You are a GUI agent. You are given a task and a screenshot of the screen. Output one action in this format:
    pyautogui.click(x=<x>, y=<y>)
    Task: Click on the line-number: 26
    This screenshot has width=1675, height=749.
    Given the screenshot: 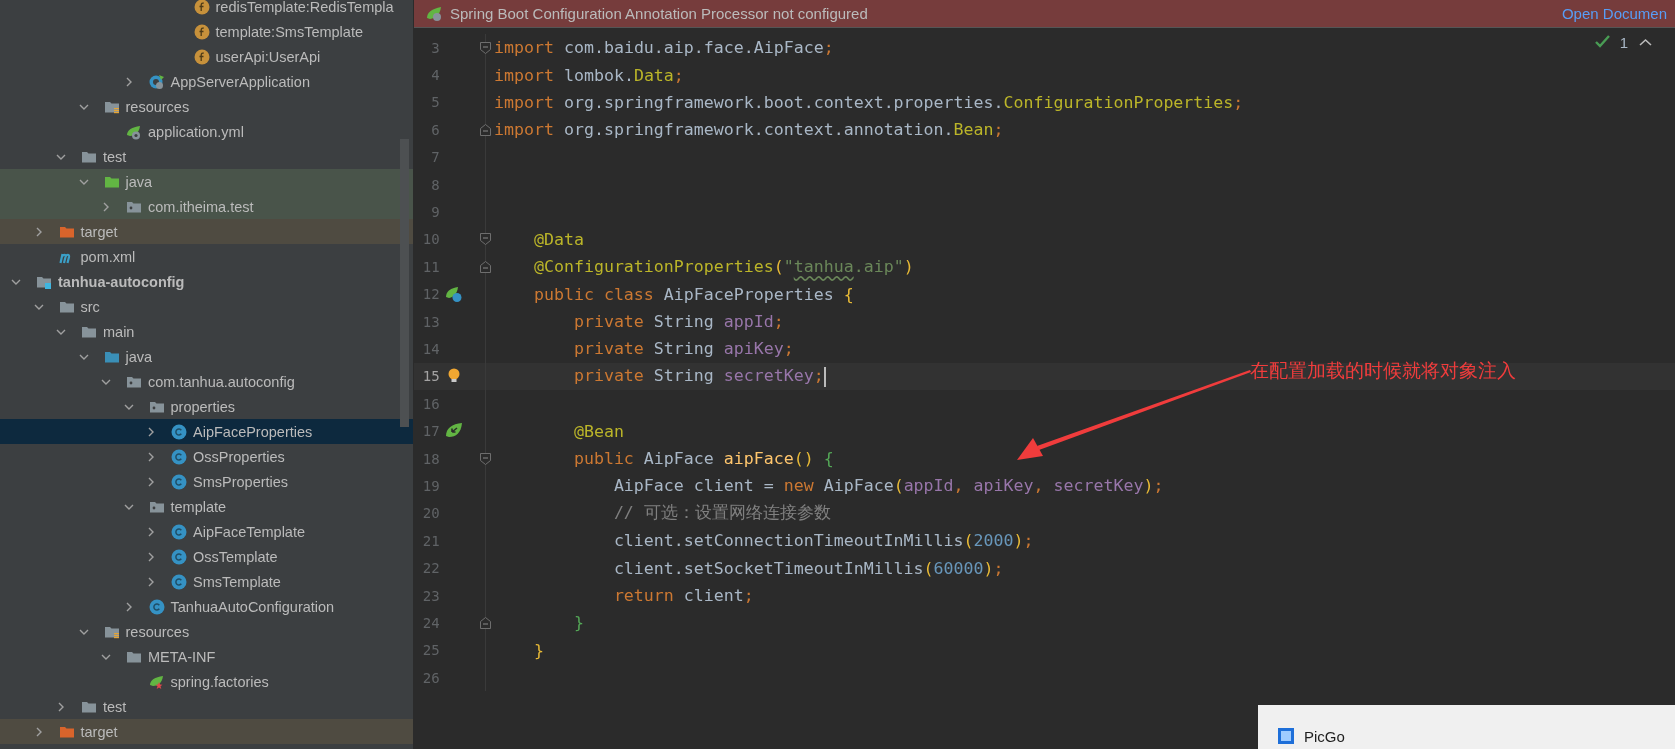 What is the action you would take?
    pyautogui.click(x=430, y=677)
    